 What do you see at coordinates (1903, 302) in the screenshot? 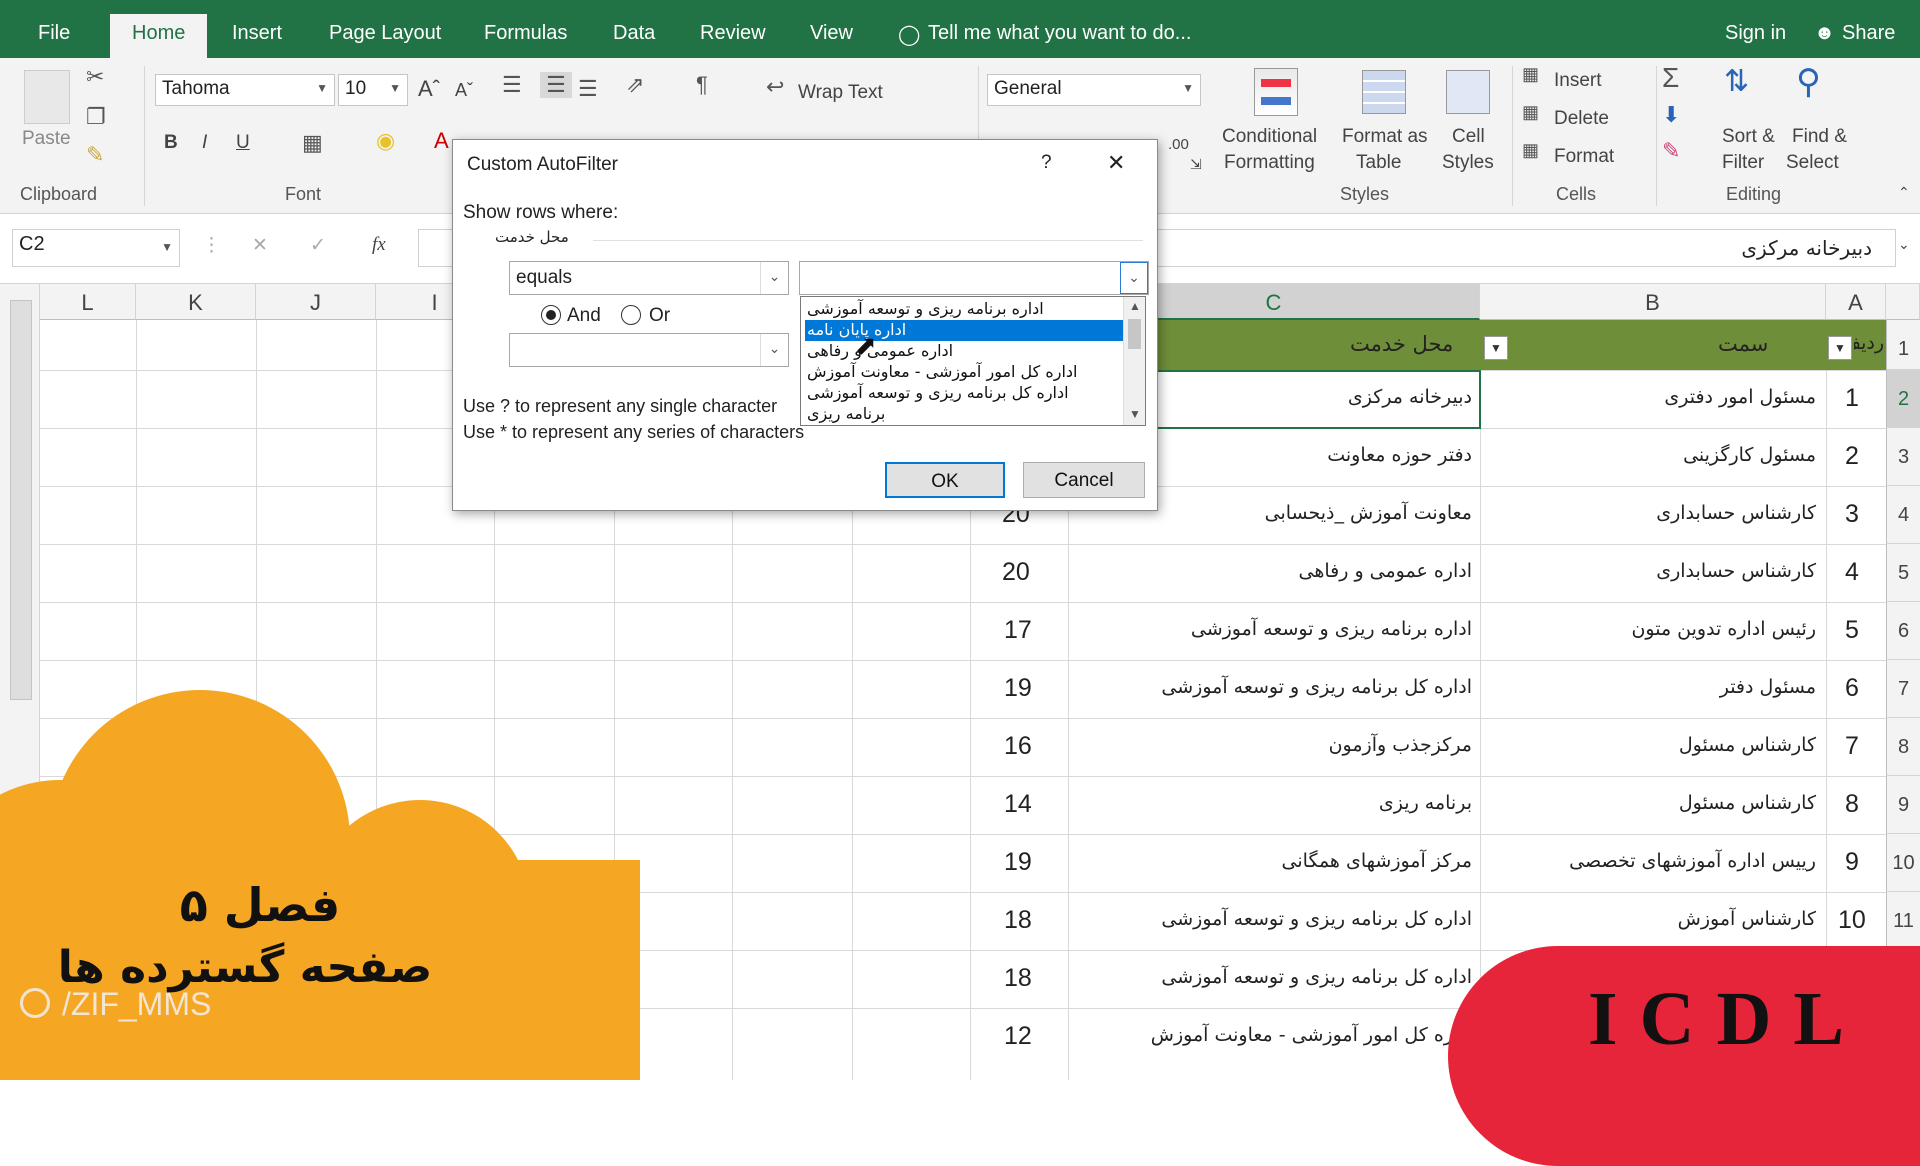
I see `select-all-corner` at bounding box center [1903, 302].